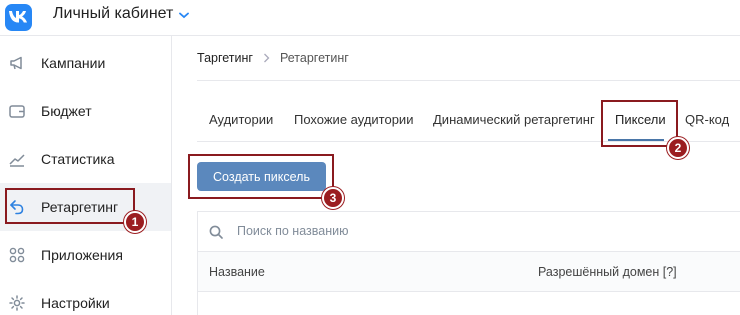 This screenshot has width=740, height=315. Describe the element at coordinates (241, 119) in the screenshot. I see `tab-audiences: Аудитории` at that location.